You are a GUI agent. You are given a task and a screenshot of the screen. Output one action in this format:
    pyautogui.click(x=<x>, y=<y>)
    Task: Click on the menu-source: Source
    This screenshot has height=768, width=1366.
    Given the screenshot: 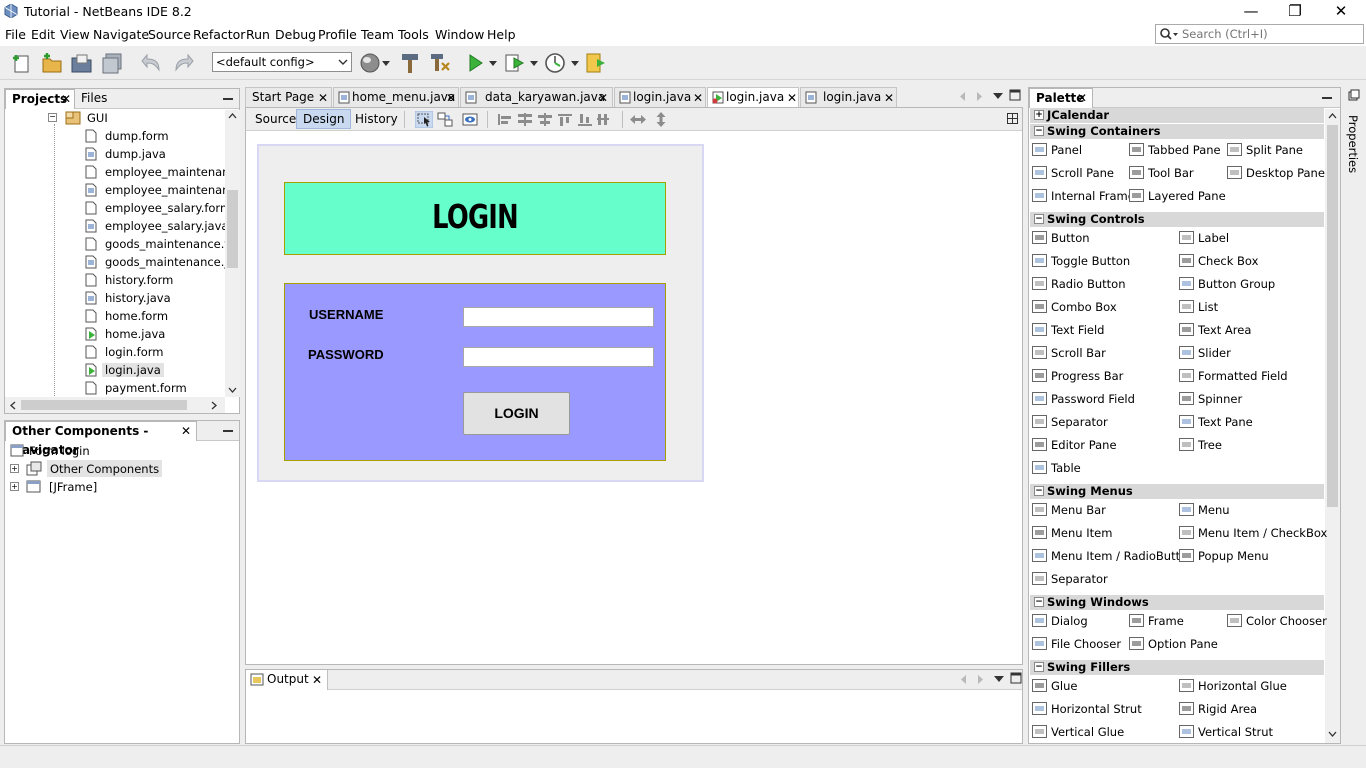 What is the action you would take?
    pyautogui.click(x=169, y=34)
    